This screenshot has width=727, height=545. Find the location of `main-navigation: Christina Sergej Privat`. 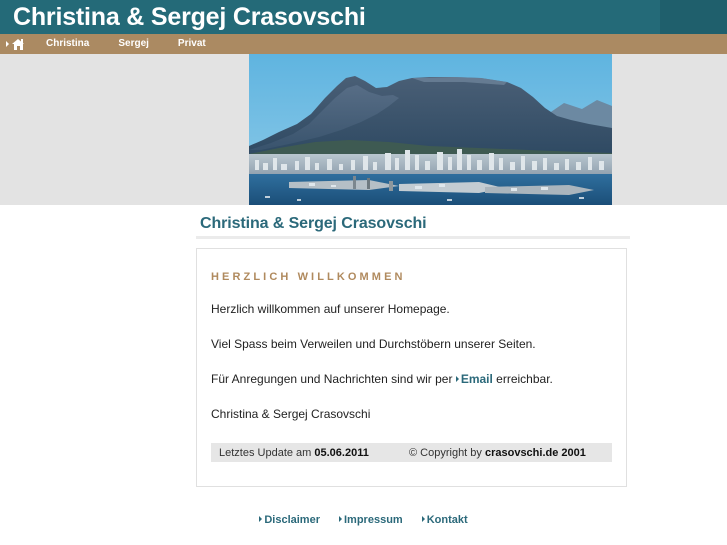

main-navigation: Christina Sergej Privat is located at coordinates (363, 44).